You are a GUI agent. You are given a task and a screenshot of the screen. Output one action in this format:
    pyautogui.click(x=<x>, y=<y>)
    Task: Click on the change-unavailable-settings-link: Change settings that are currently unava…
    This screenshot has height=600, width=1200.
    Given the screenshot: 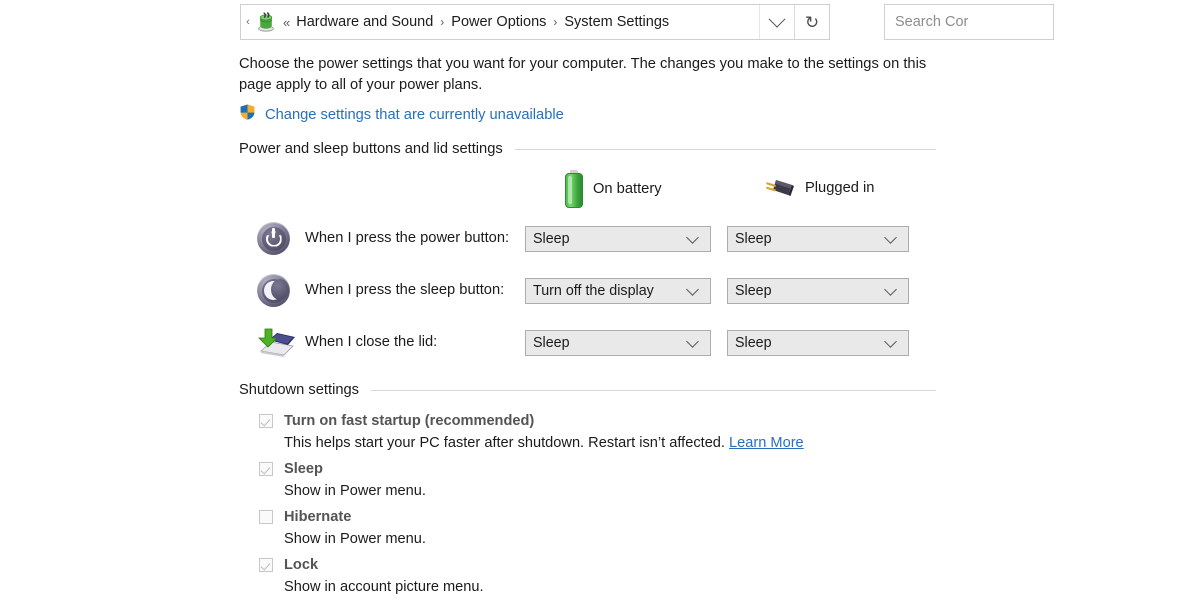 What is the action you would take?
    pyautogui.click(x=414, y=115)
    